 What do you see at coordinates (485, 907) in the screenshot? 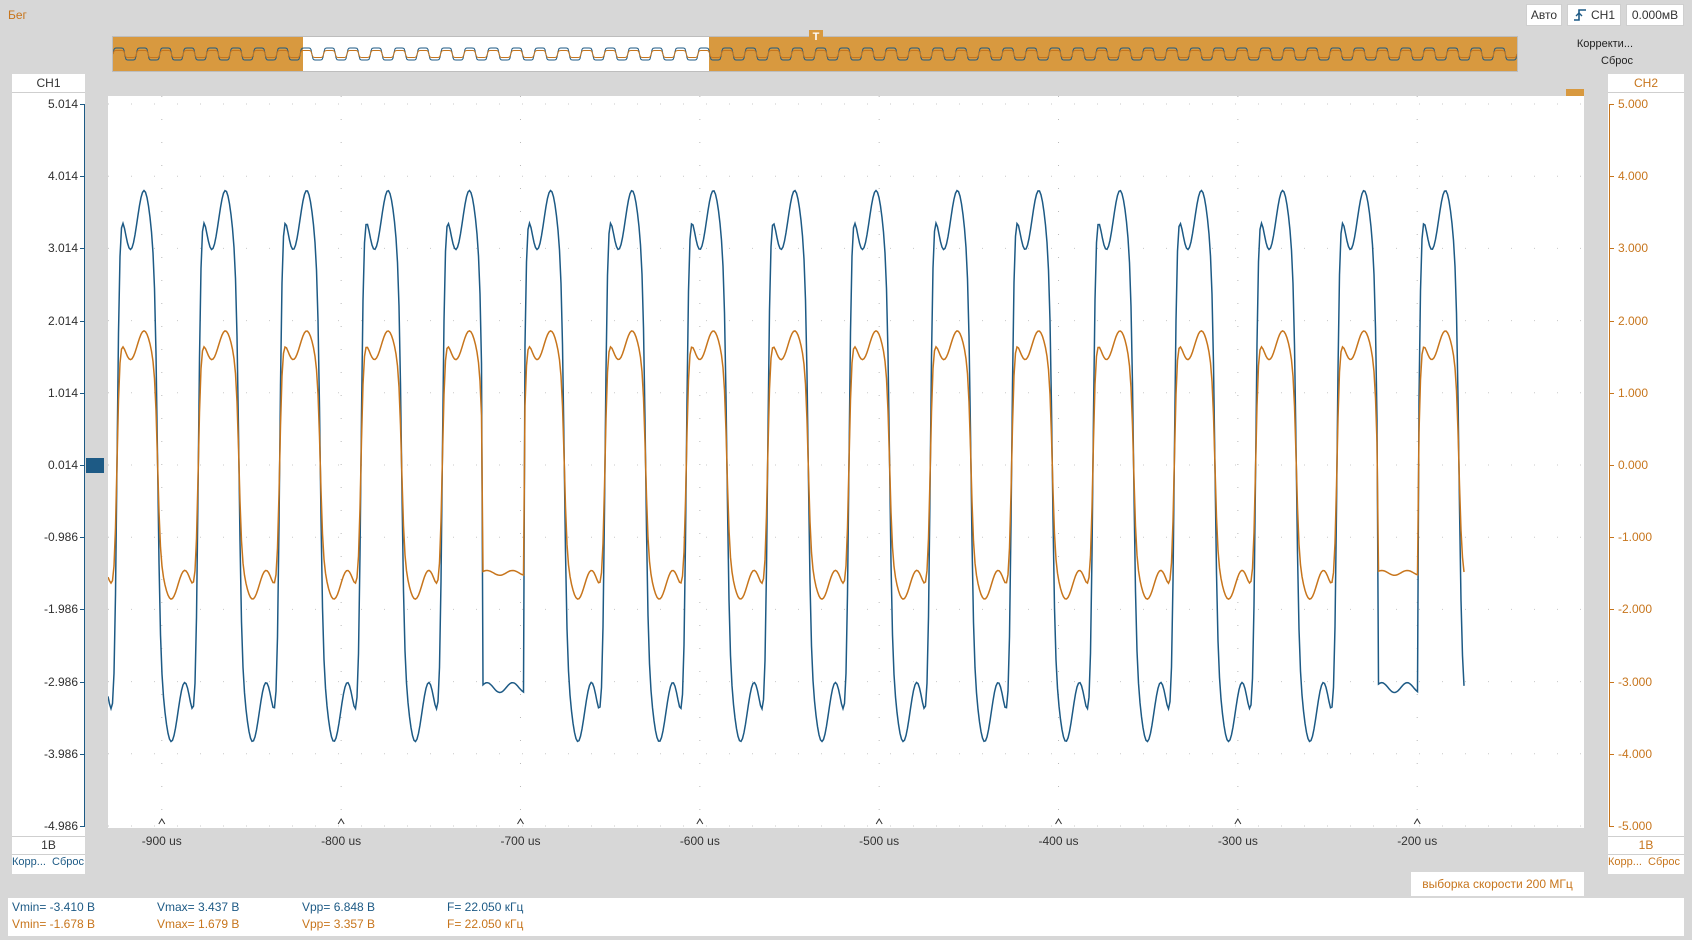
I see `ch1-frequency: F= 22.050 кГц` at bounding box center [485, 907].